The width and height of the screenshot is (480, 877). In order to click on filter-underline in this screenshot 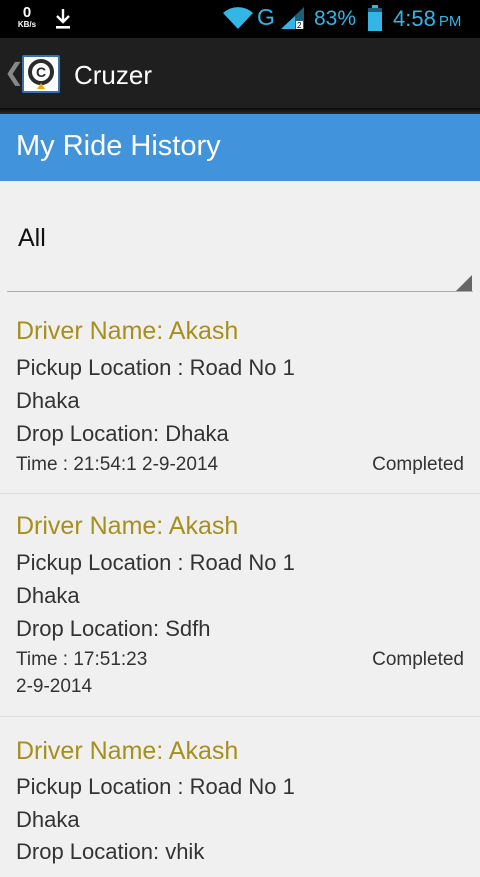, I will do `click(240, 291)`.